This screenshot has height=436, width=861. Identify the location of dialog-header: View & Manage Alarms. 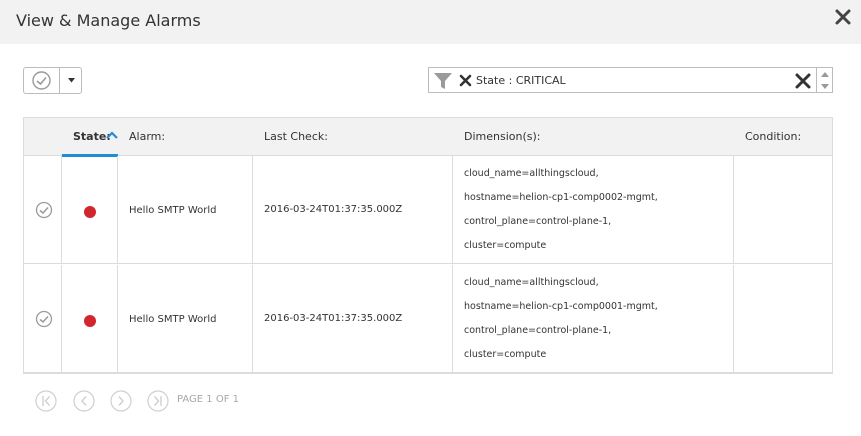
(430, 22).